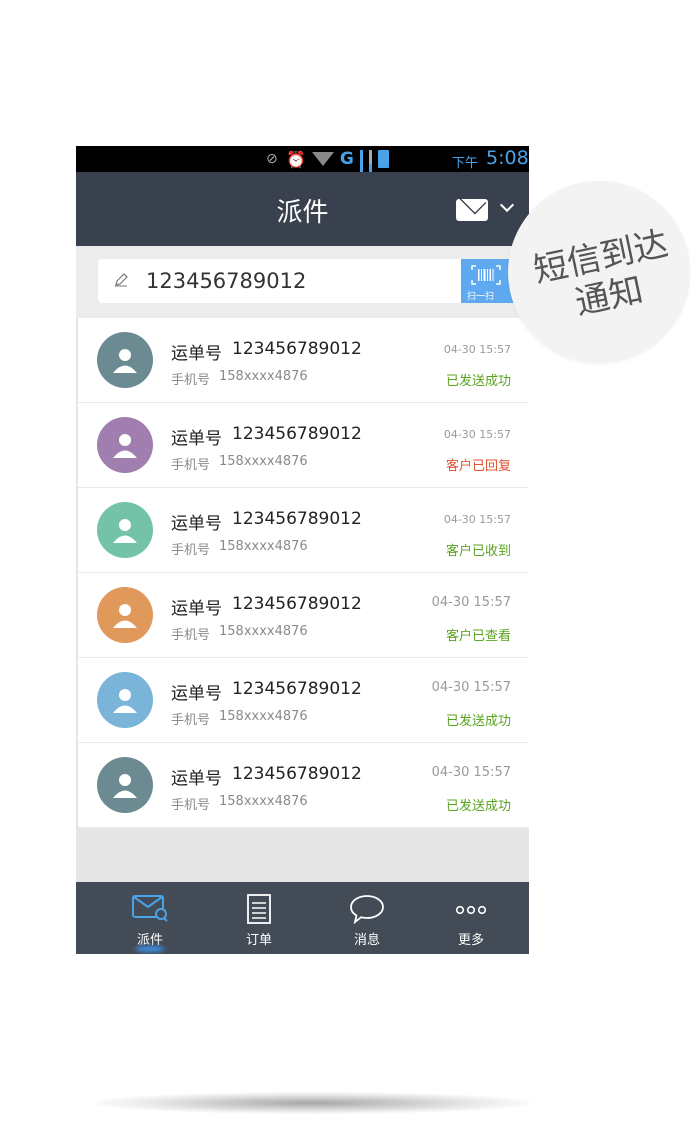  What do you see at coordinates (226, 281) in the screenshot?
I see `search-value: 123456789012` at bounding box center [226, 281].